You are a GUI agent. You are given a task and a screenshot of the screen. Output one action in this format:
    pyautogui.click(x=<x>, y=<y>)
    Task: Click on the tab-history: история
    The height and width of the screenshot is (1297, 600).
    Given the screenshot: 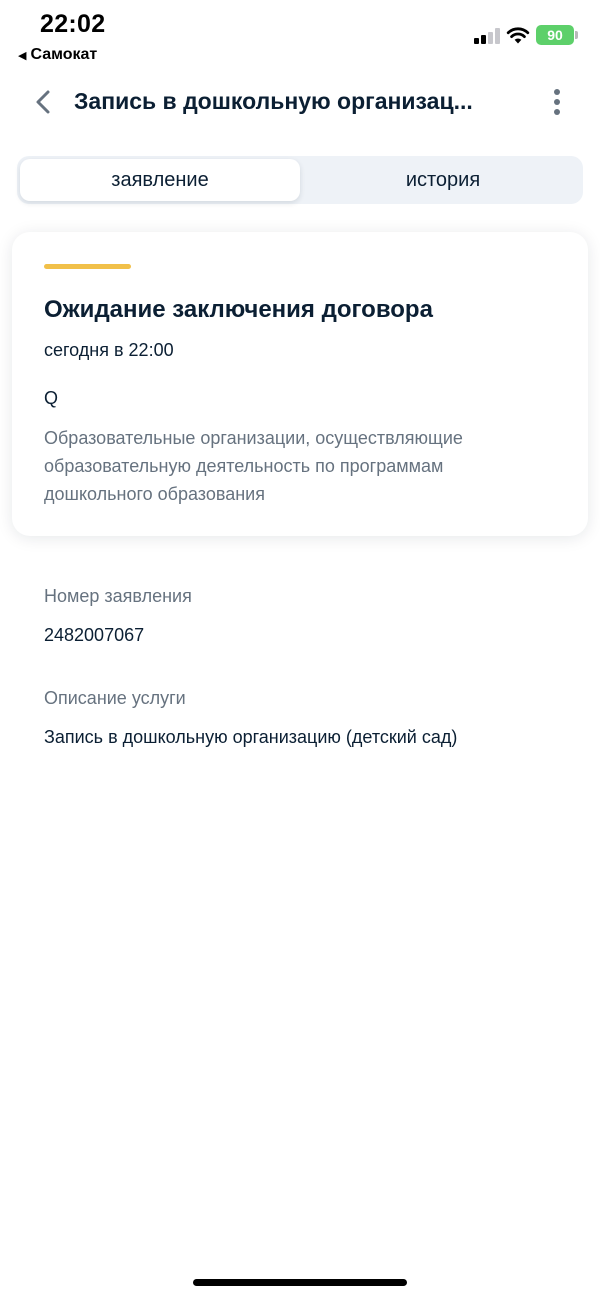 What is the action you would take?
    pyautogui.click(x=443, y=180)
    